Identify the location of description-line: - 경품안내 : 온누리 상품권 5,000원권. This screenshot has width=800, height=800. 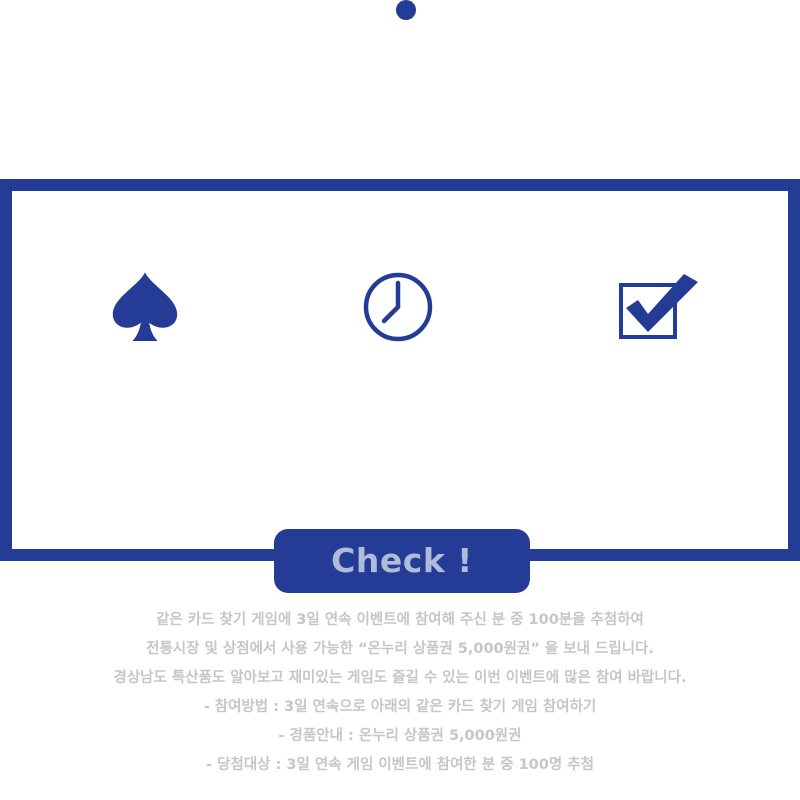
(400, 736).